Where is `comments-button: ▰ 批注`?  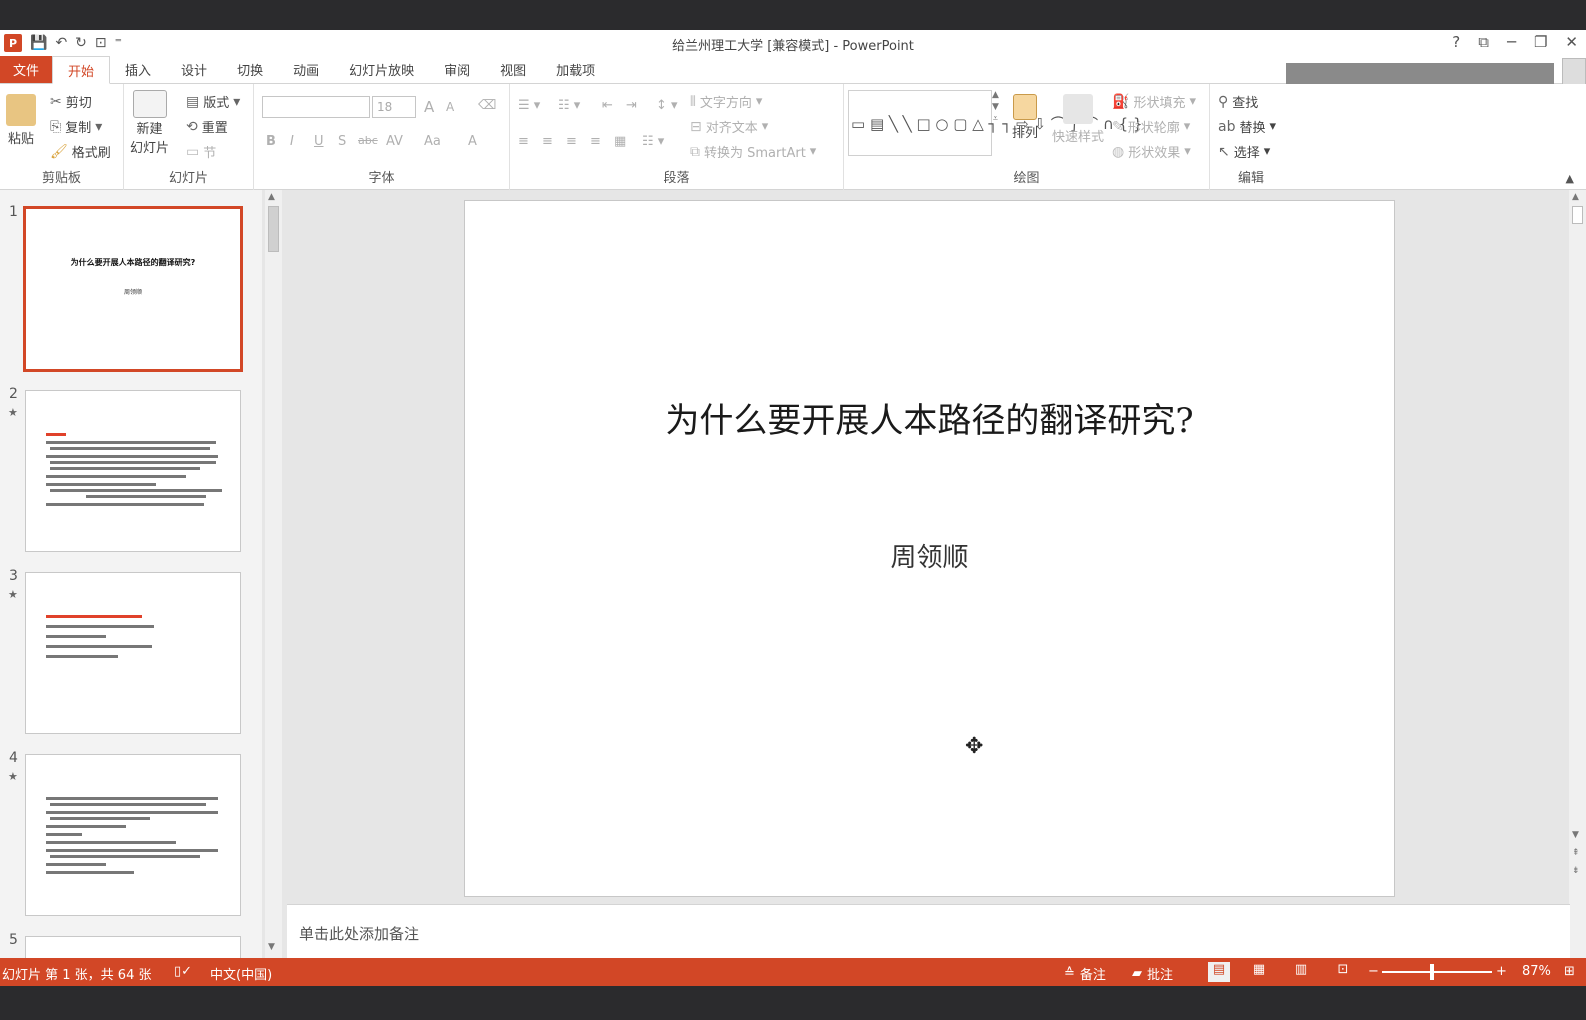 comments-button: ▰ 批注 is located at coordinates (1152, 973).